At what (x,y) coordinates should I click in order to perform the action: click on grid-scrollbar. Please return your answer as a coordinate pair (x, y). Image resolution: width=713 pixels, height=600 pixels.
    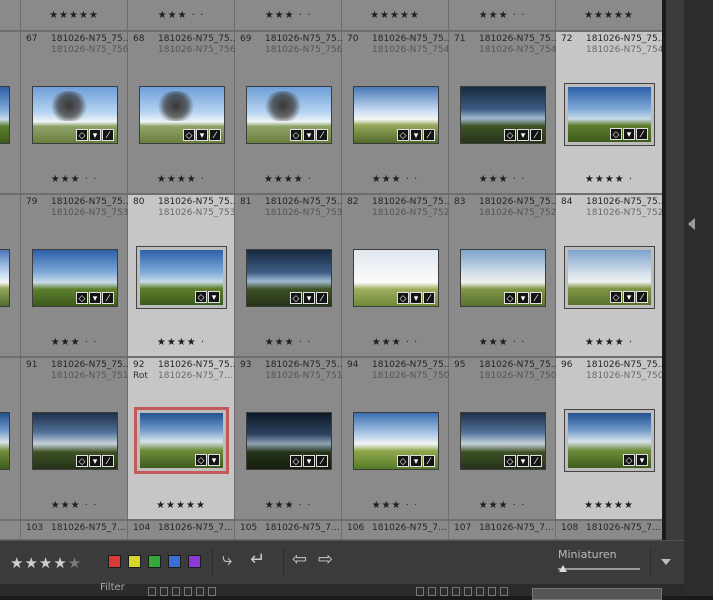
    Looking at the image, I should click on (675, 270).